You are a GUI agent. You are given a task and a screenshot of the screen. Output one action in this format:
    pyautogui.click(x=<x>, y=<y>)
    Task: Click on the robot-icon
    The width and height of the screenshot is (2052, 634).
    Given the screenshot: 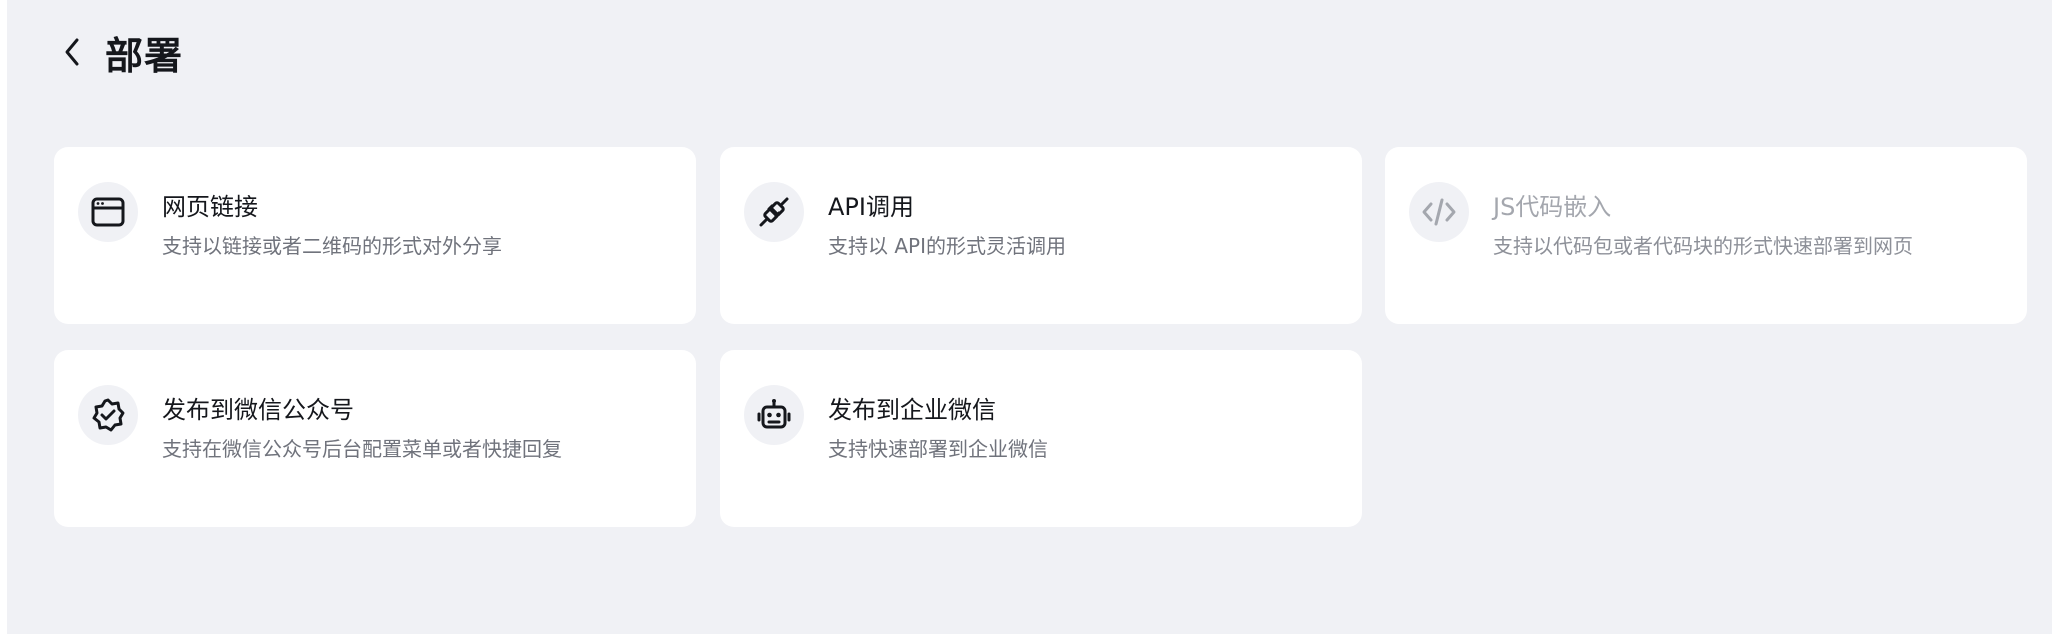 What is the action you would take?
    pyautogui.click(x=774, y=415)
    